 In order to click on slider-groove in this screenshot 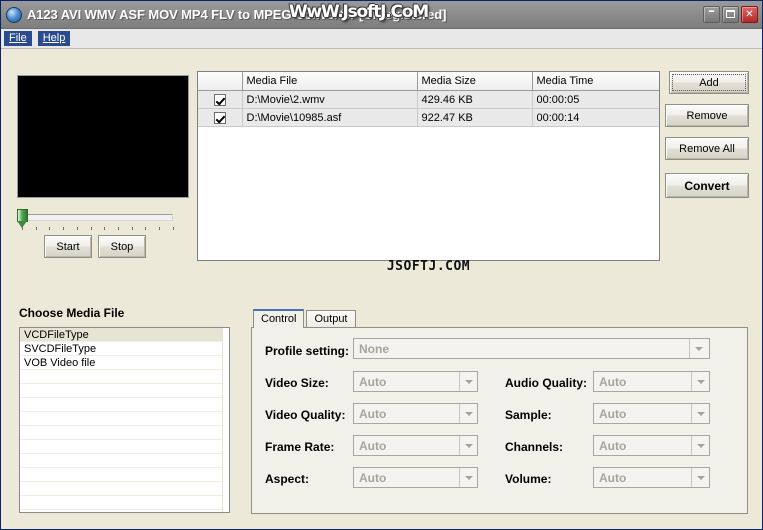, I will do `click(98, 217)`.